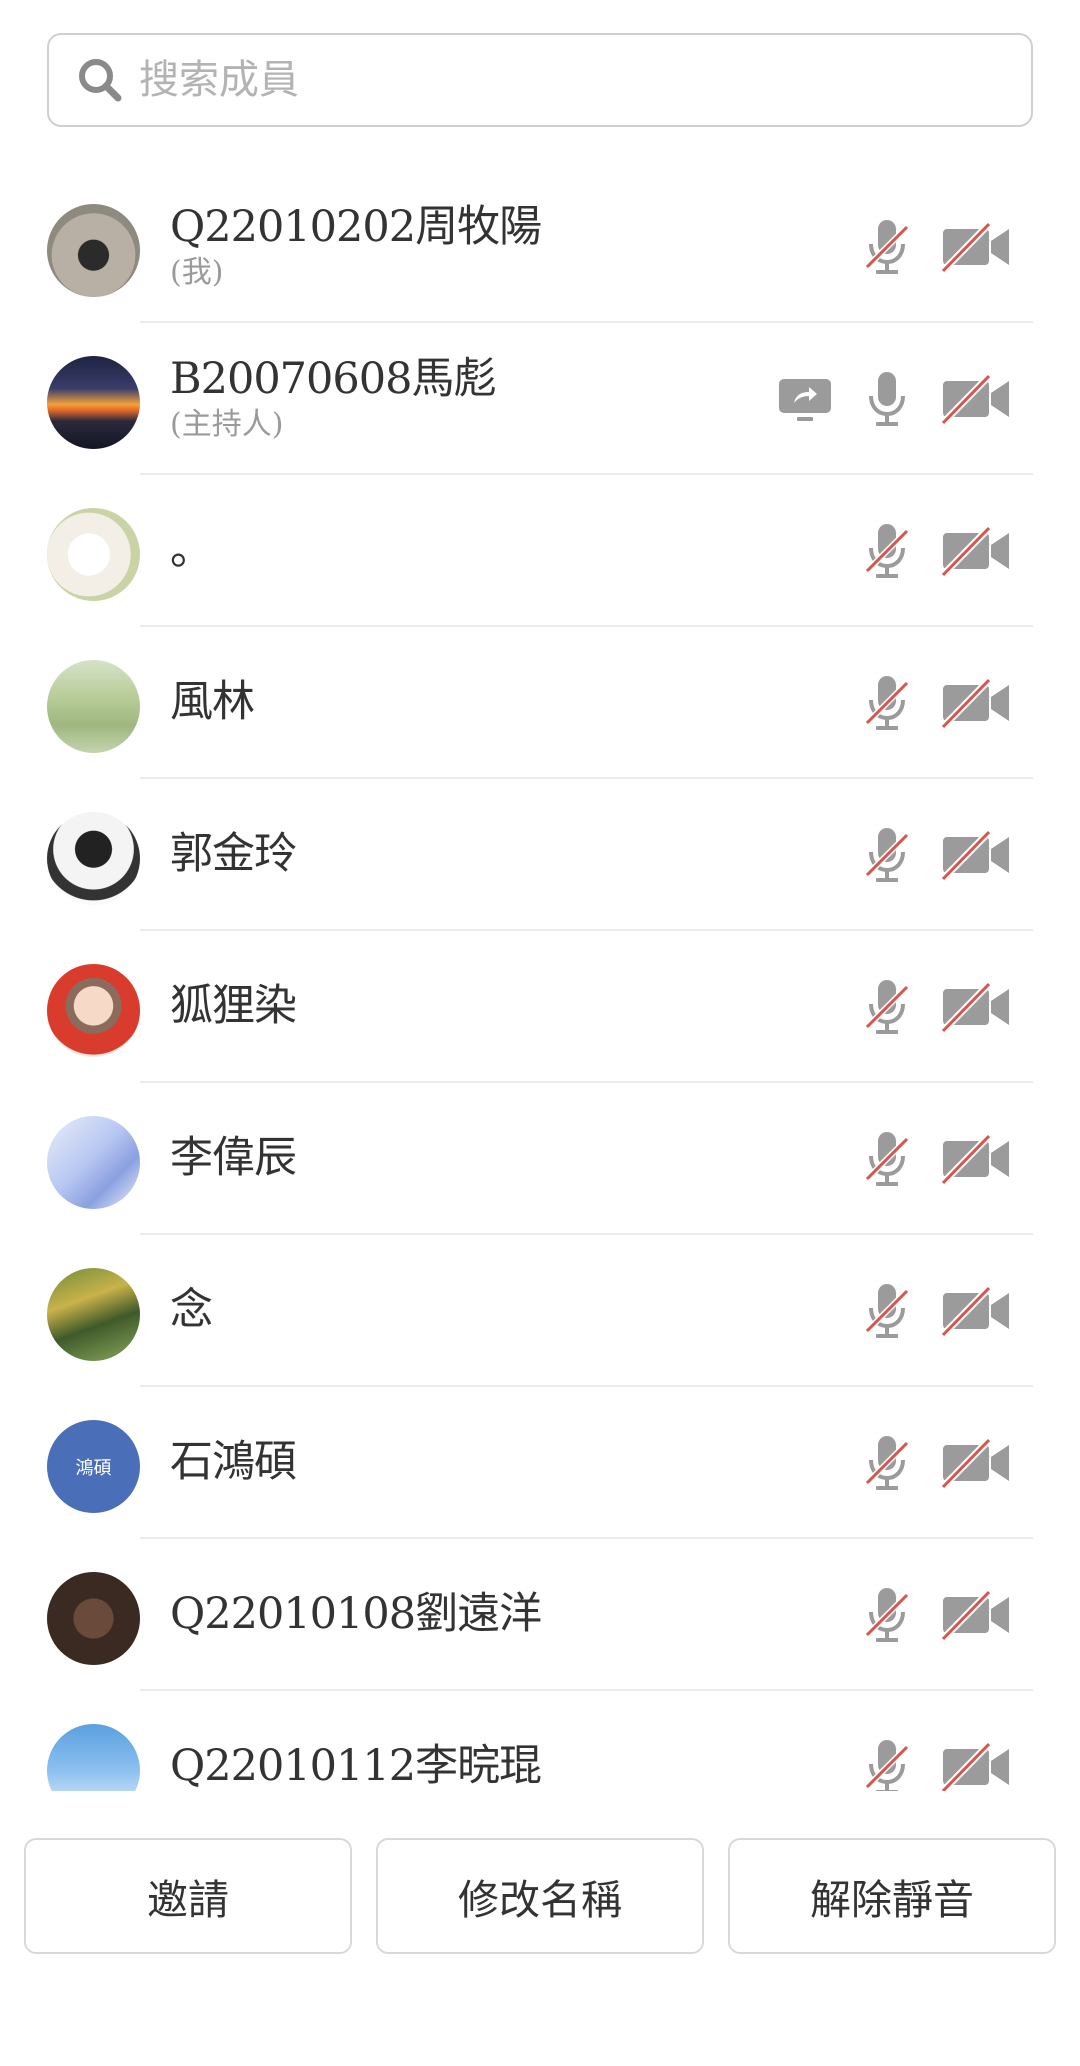 The image size is (1080, 2066). I want to click on member-name: 風林, so click(212, 702).